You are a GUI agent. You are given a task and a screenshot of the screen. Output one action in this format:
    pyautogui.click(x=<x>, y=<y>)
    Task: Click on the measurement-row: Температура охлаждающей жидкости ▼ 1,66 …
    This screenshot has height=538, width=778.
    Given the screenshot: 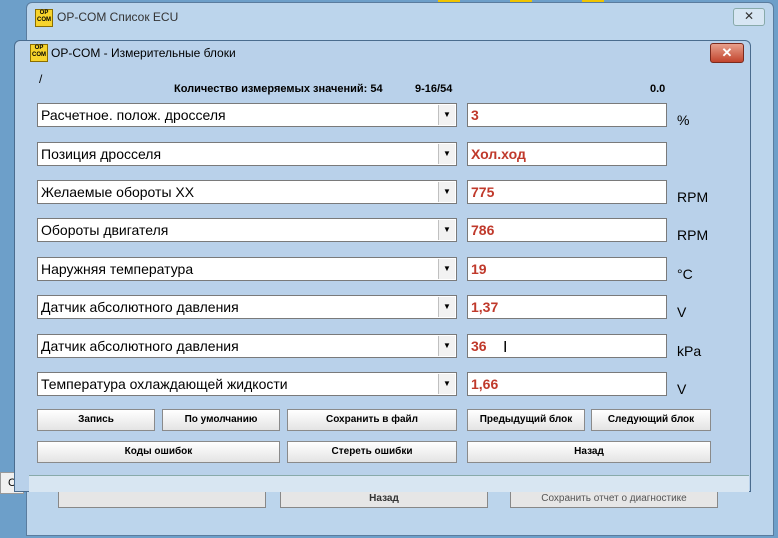 What is the action you would take?
    pyautogui.click(x=387, y=385)
    